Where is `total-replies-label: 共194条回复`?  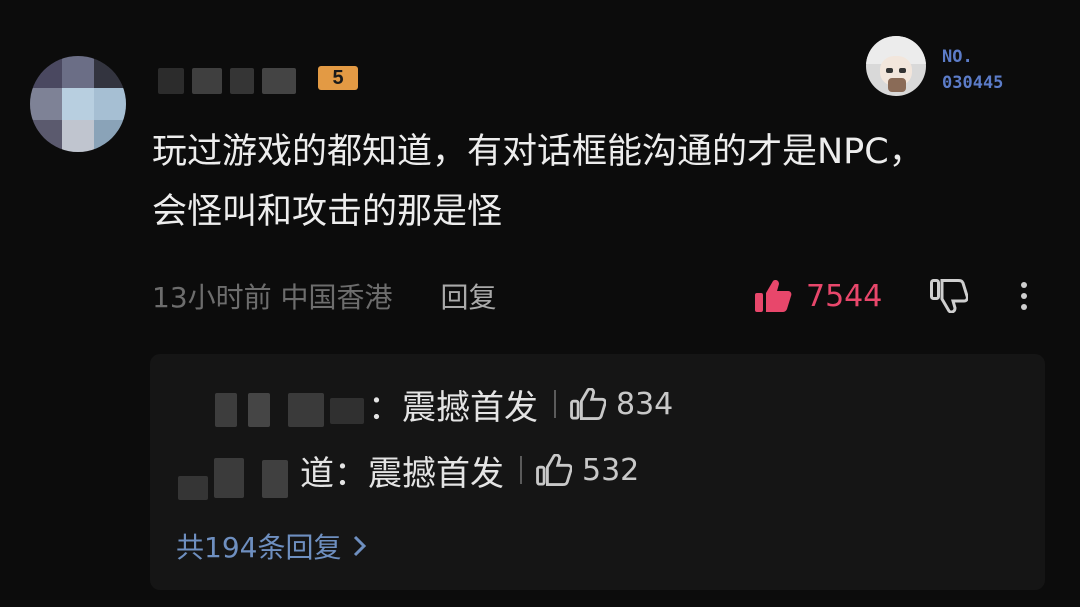 total-replies-label: 共194条回复 is located at coordinates (259, 547).